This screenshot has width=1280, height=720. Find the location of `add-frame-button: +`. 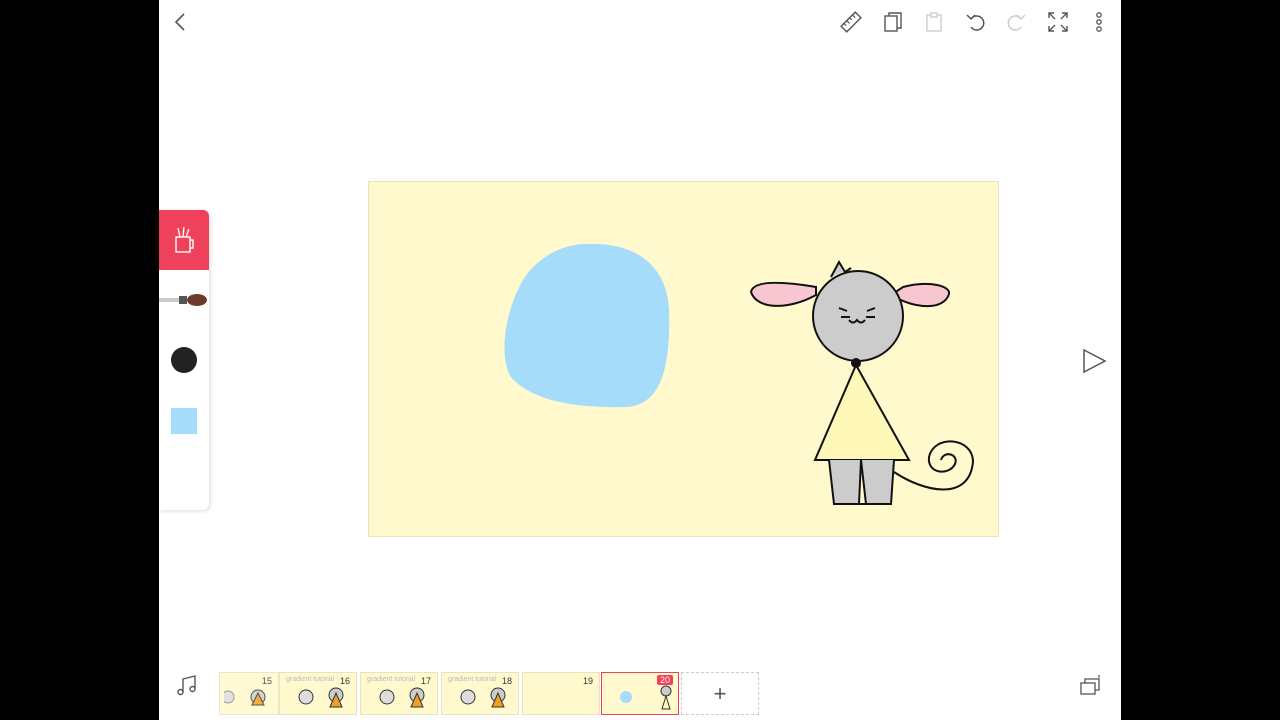

add-frame-button: + is located at coordinates (720, 693).